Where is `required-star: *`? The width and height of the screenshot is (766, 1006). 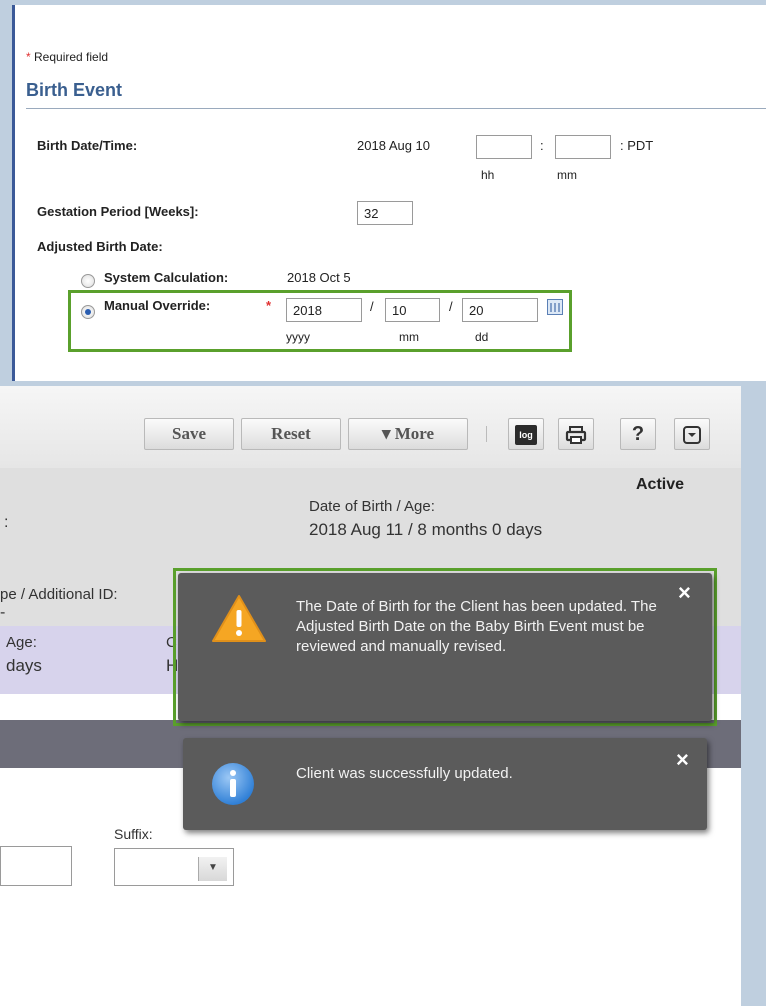 required-star: * is located at coordinates (28, 57).